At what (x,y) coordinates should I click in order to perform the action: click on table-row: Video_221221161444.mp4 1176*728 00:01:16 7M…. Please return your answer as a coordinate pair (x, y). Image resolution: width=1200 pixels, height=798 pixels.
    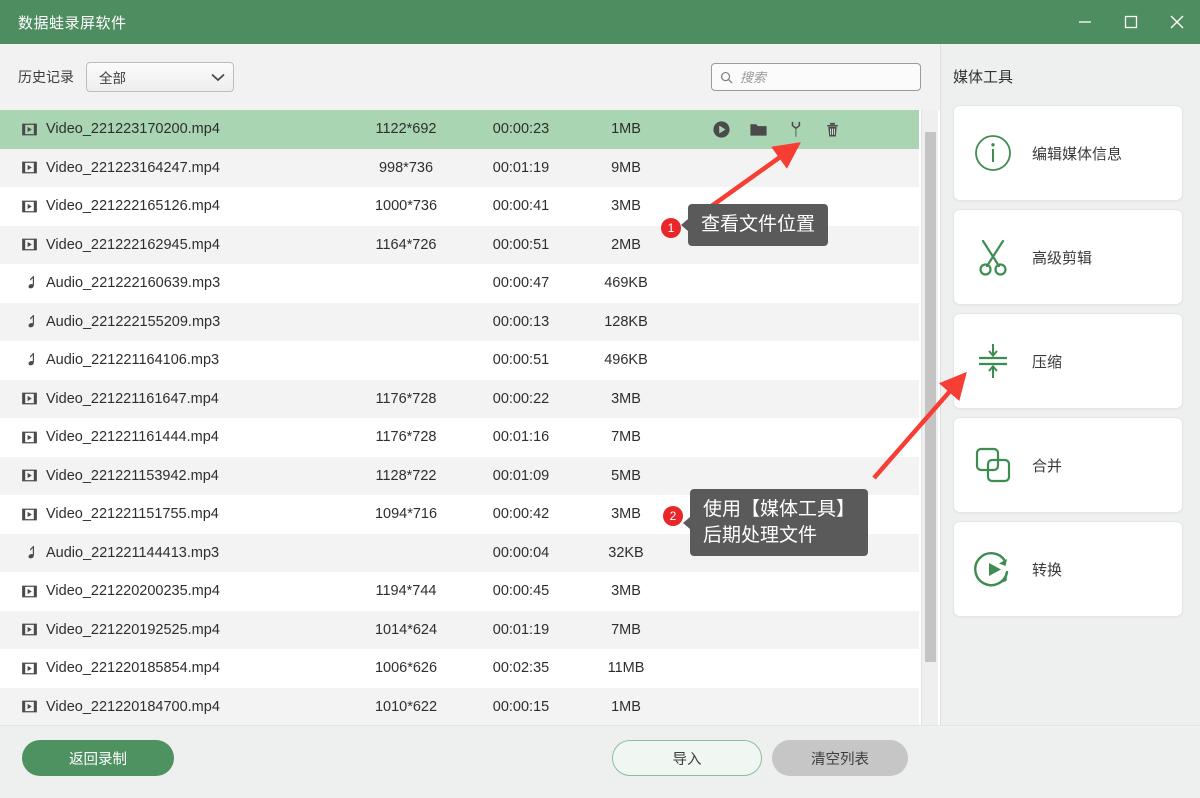
    Looking at the image, I should click on (459, 437).